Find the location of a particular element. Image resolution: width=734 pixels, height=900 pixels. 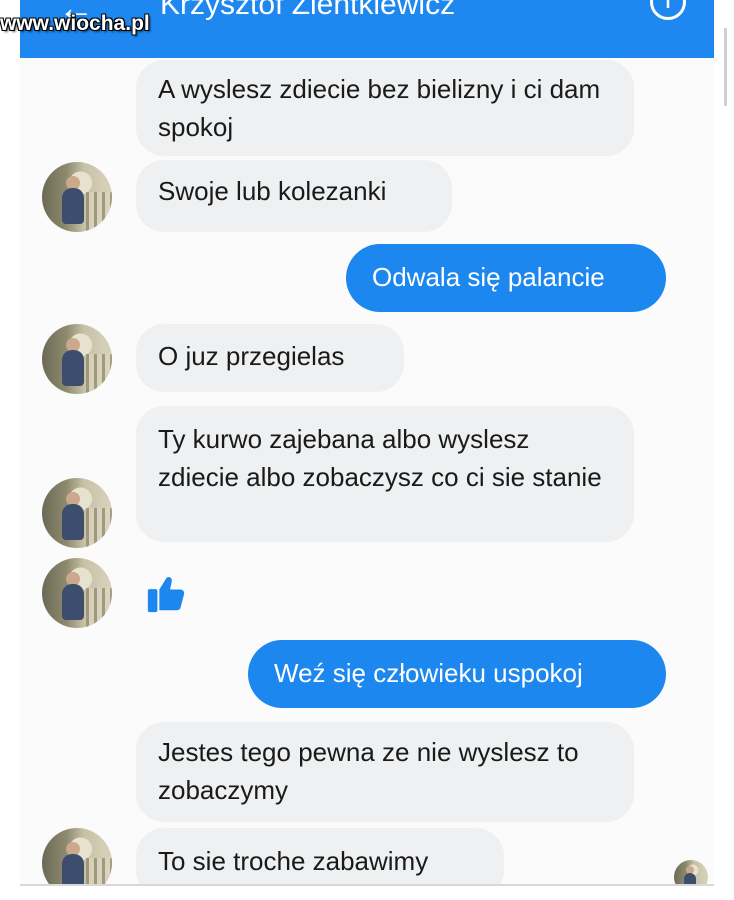

message-bubble-sent: Weź się człowieku uspokoj is located at coordinates (457, 674).